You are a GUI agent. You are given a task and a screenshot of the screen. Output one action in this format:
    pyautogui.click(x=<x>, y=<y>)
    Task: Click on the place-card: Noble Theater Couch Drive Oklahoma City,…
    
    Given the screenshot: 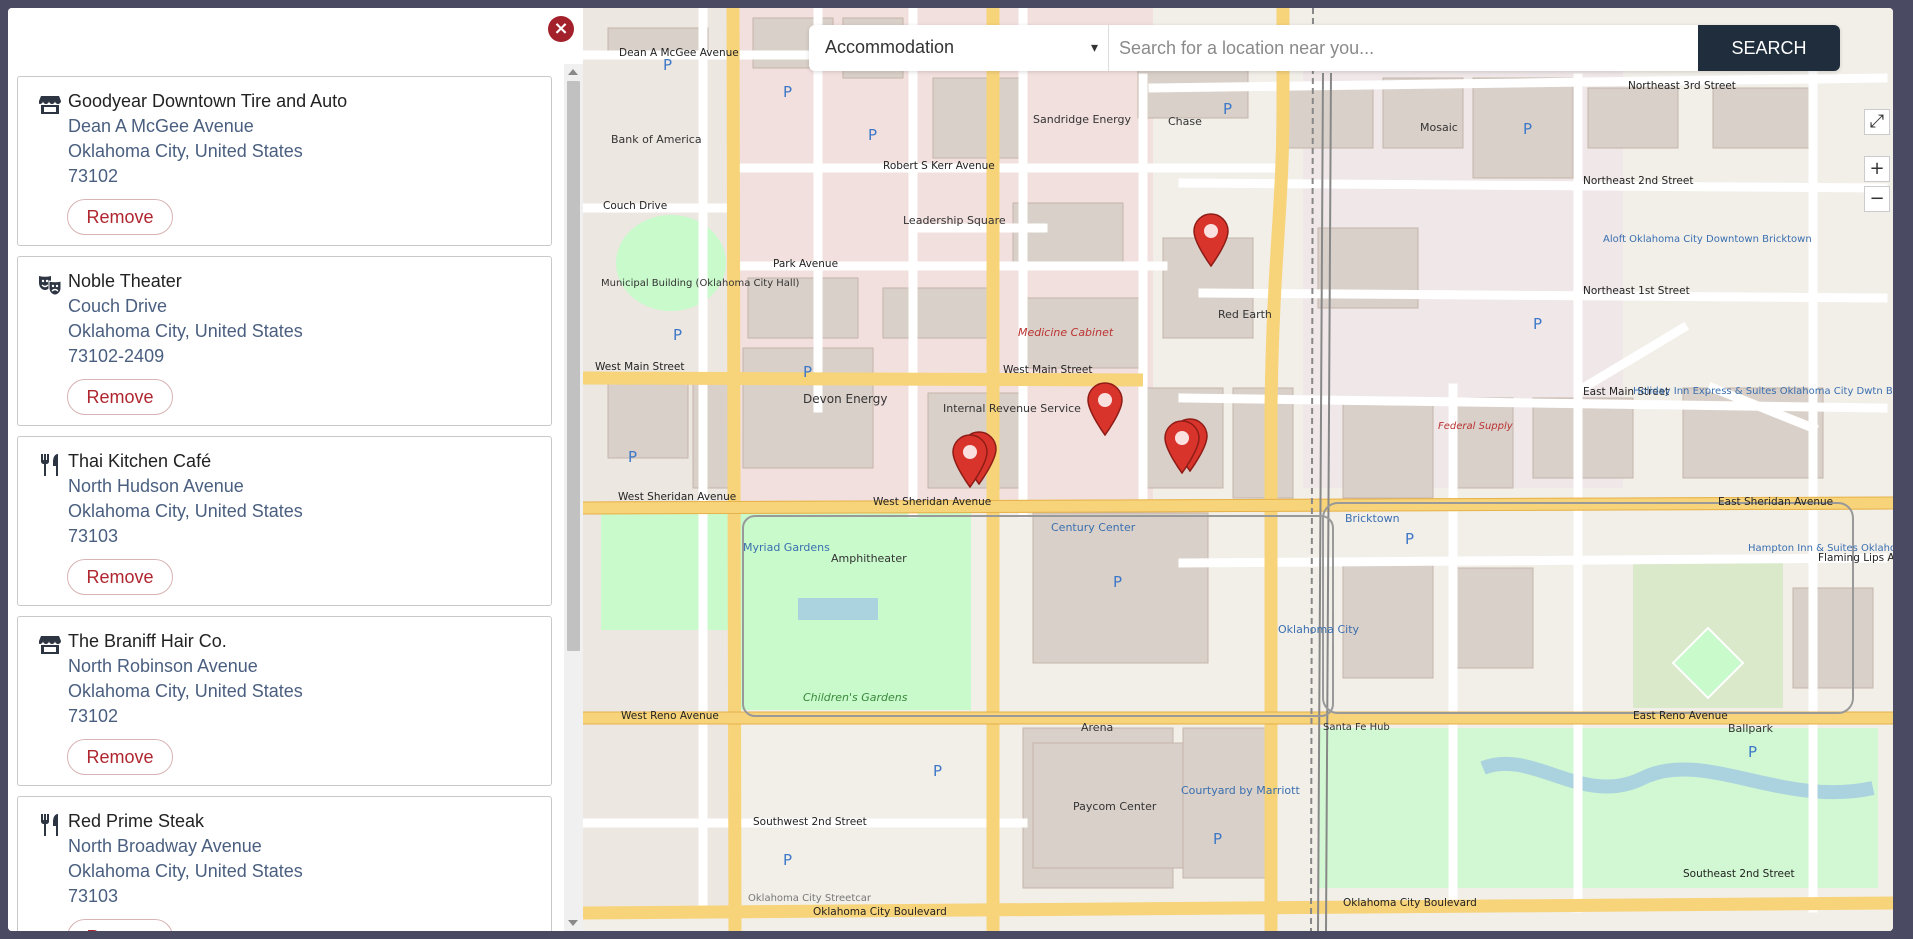 What is the action you would take?
    pyautogui.click(x=284, y=341)
    